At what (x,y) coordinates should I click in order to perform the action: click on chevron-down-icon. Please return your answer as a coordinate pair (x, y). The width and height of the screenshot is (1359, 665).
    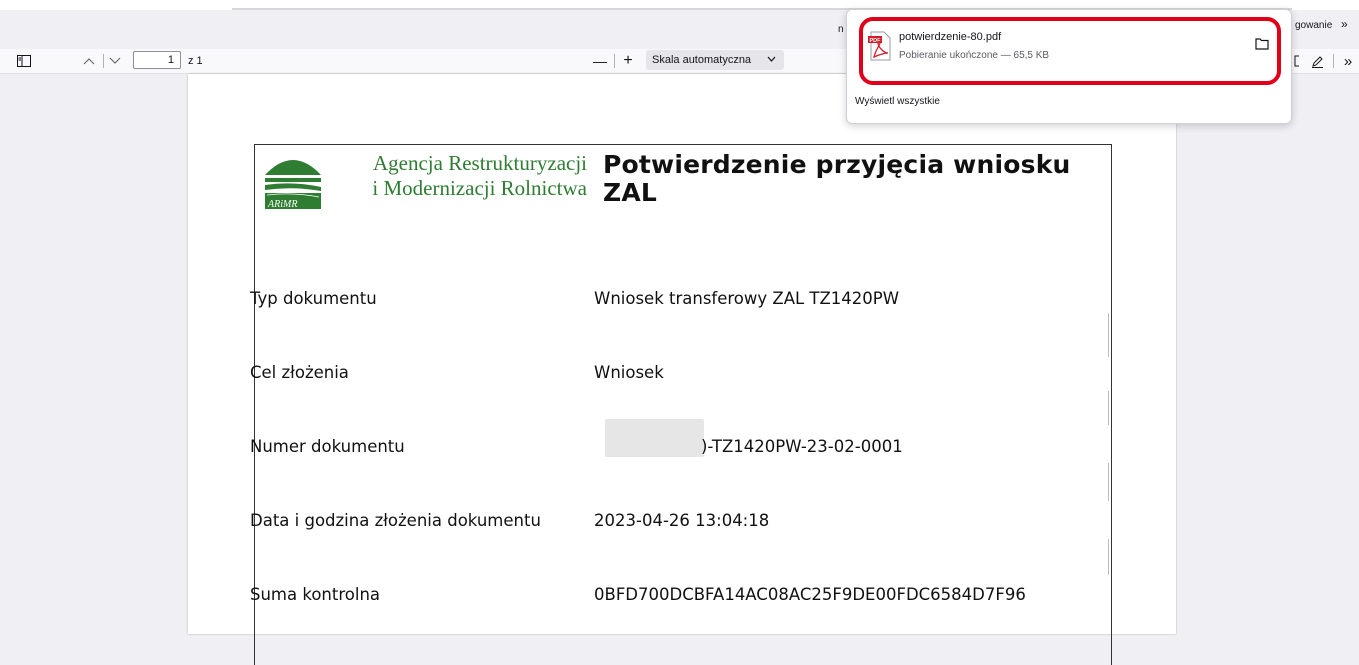
    Looking at the image, I should click on (771, 60).